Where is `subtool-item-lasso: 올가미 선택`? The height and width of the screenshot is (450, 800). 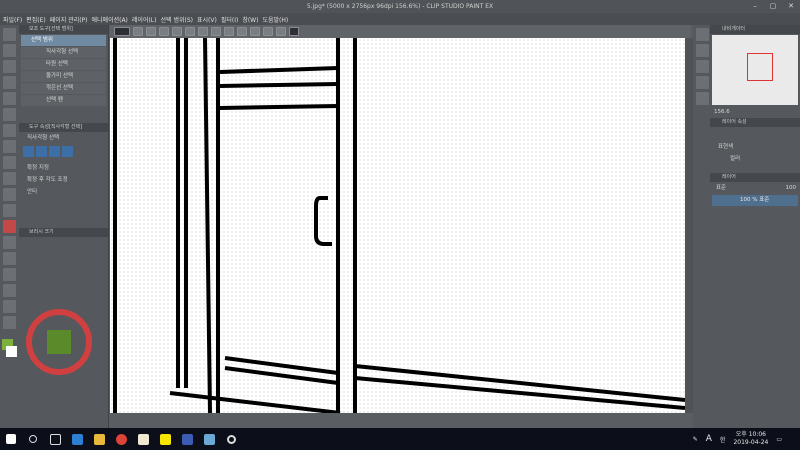
subtool-item-lasso: 올가미 선택 is located at coordinates (63, 76).